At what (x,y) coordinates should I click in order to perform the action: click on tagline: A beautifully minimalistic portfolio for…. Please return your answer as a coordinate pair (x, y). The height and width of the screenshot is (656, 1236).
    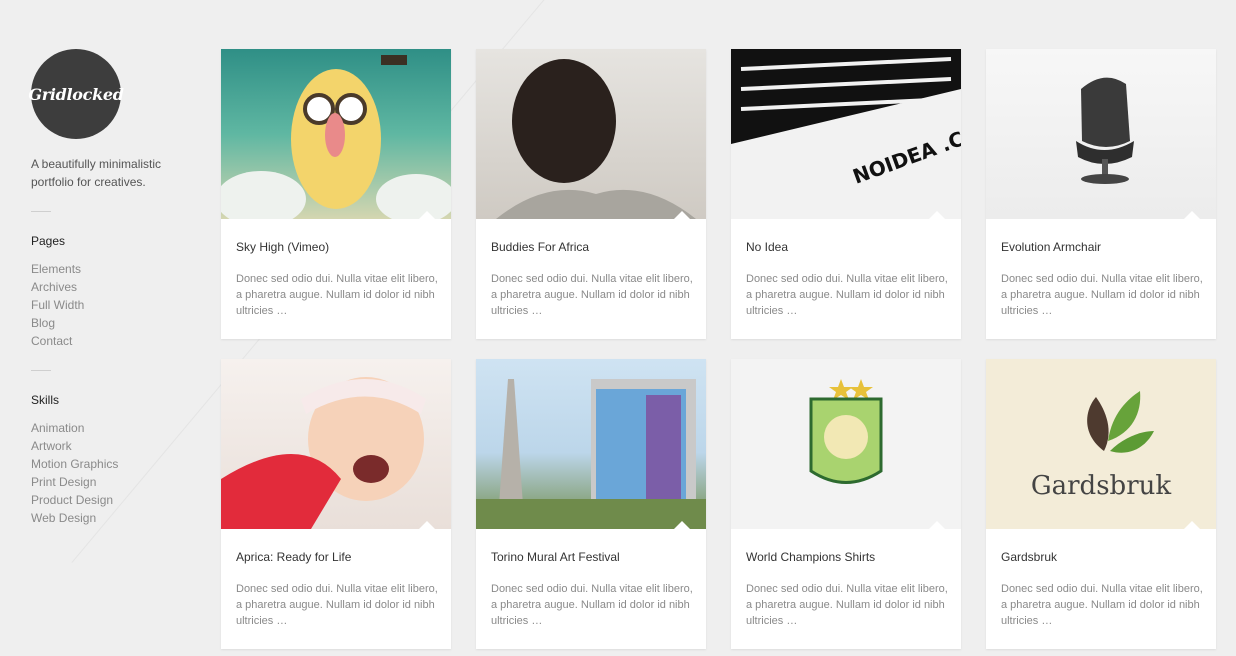
    Looking at the image, I should click on (96, 173).